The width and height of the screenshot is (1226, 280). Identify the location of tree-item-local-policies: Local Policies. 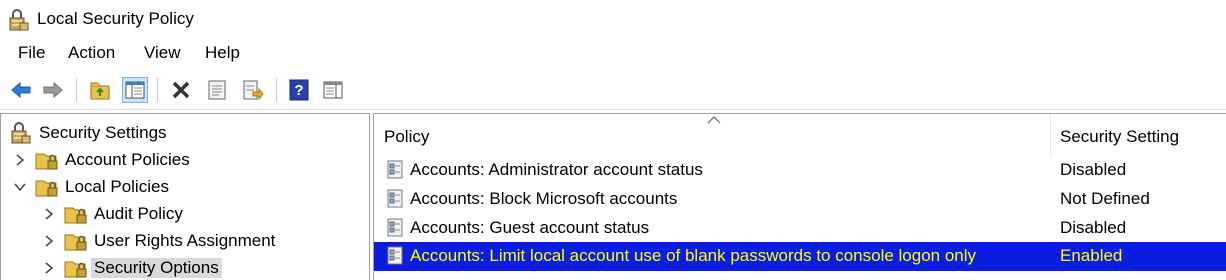
(91, 187).